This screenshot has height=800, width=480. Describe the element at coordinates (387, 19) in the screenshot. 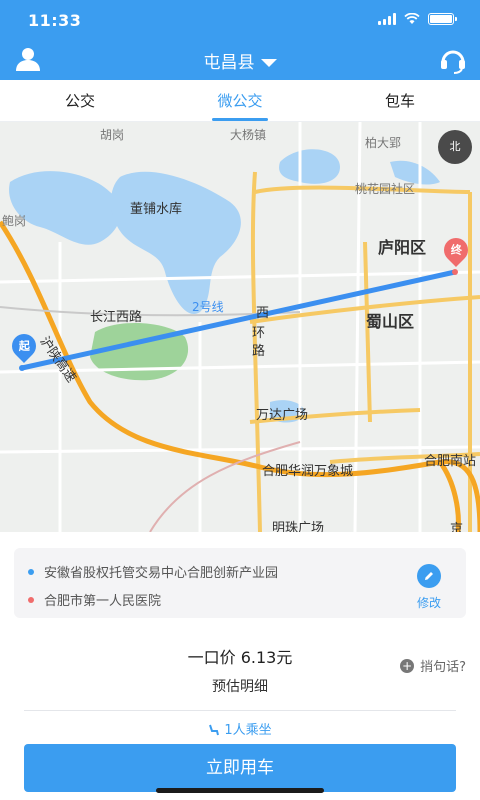

I see `cellular-signal-icon` at that location.